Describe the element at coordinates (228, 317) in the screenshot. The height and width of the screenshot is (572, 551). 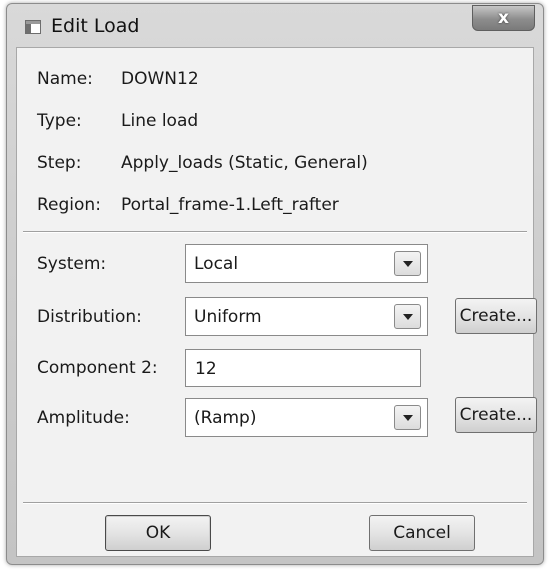
I see `distribution-value: Uniform` at that location.